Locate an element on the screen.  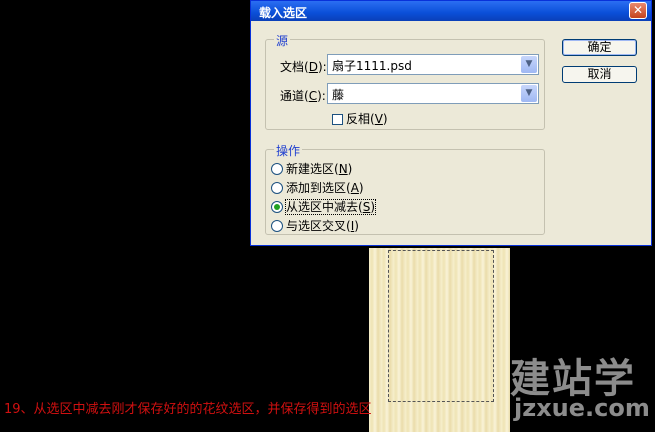
invert-label: 反相(V) is located at coordinates (367, 119).